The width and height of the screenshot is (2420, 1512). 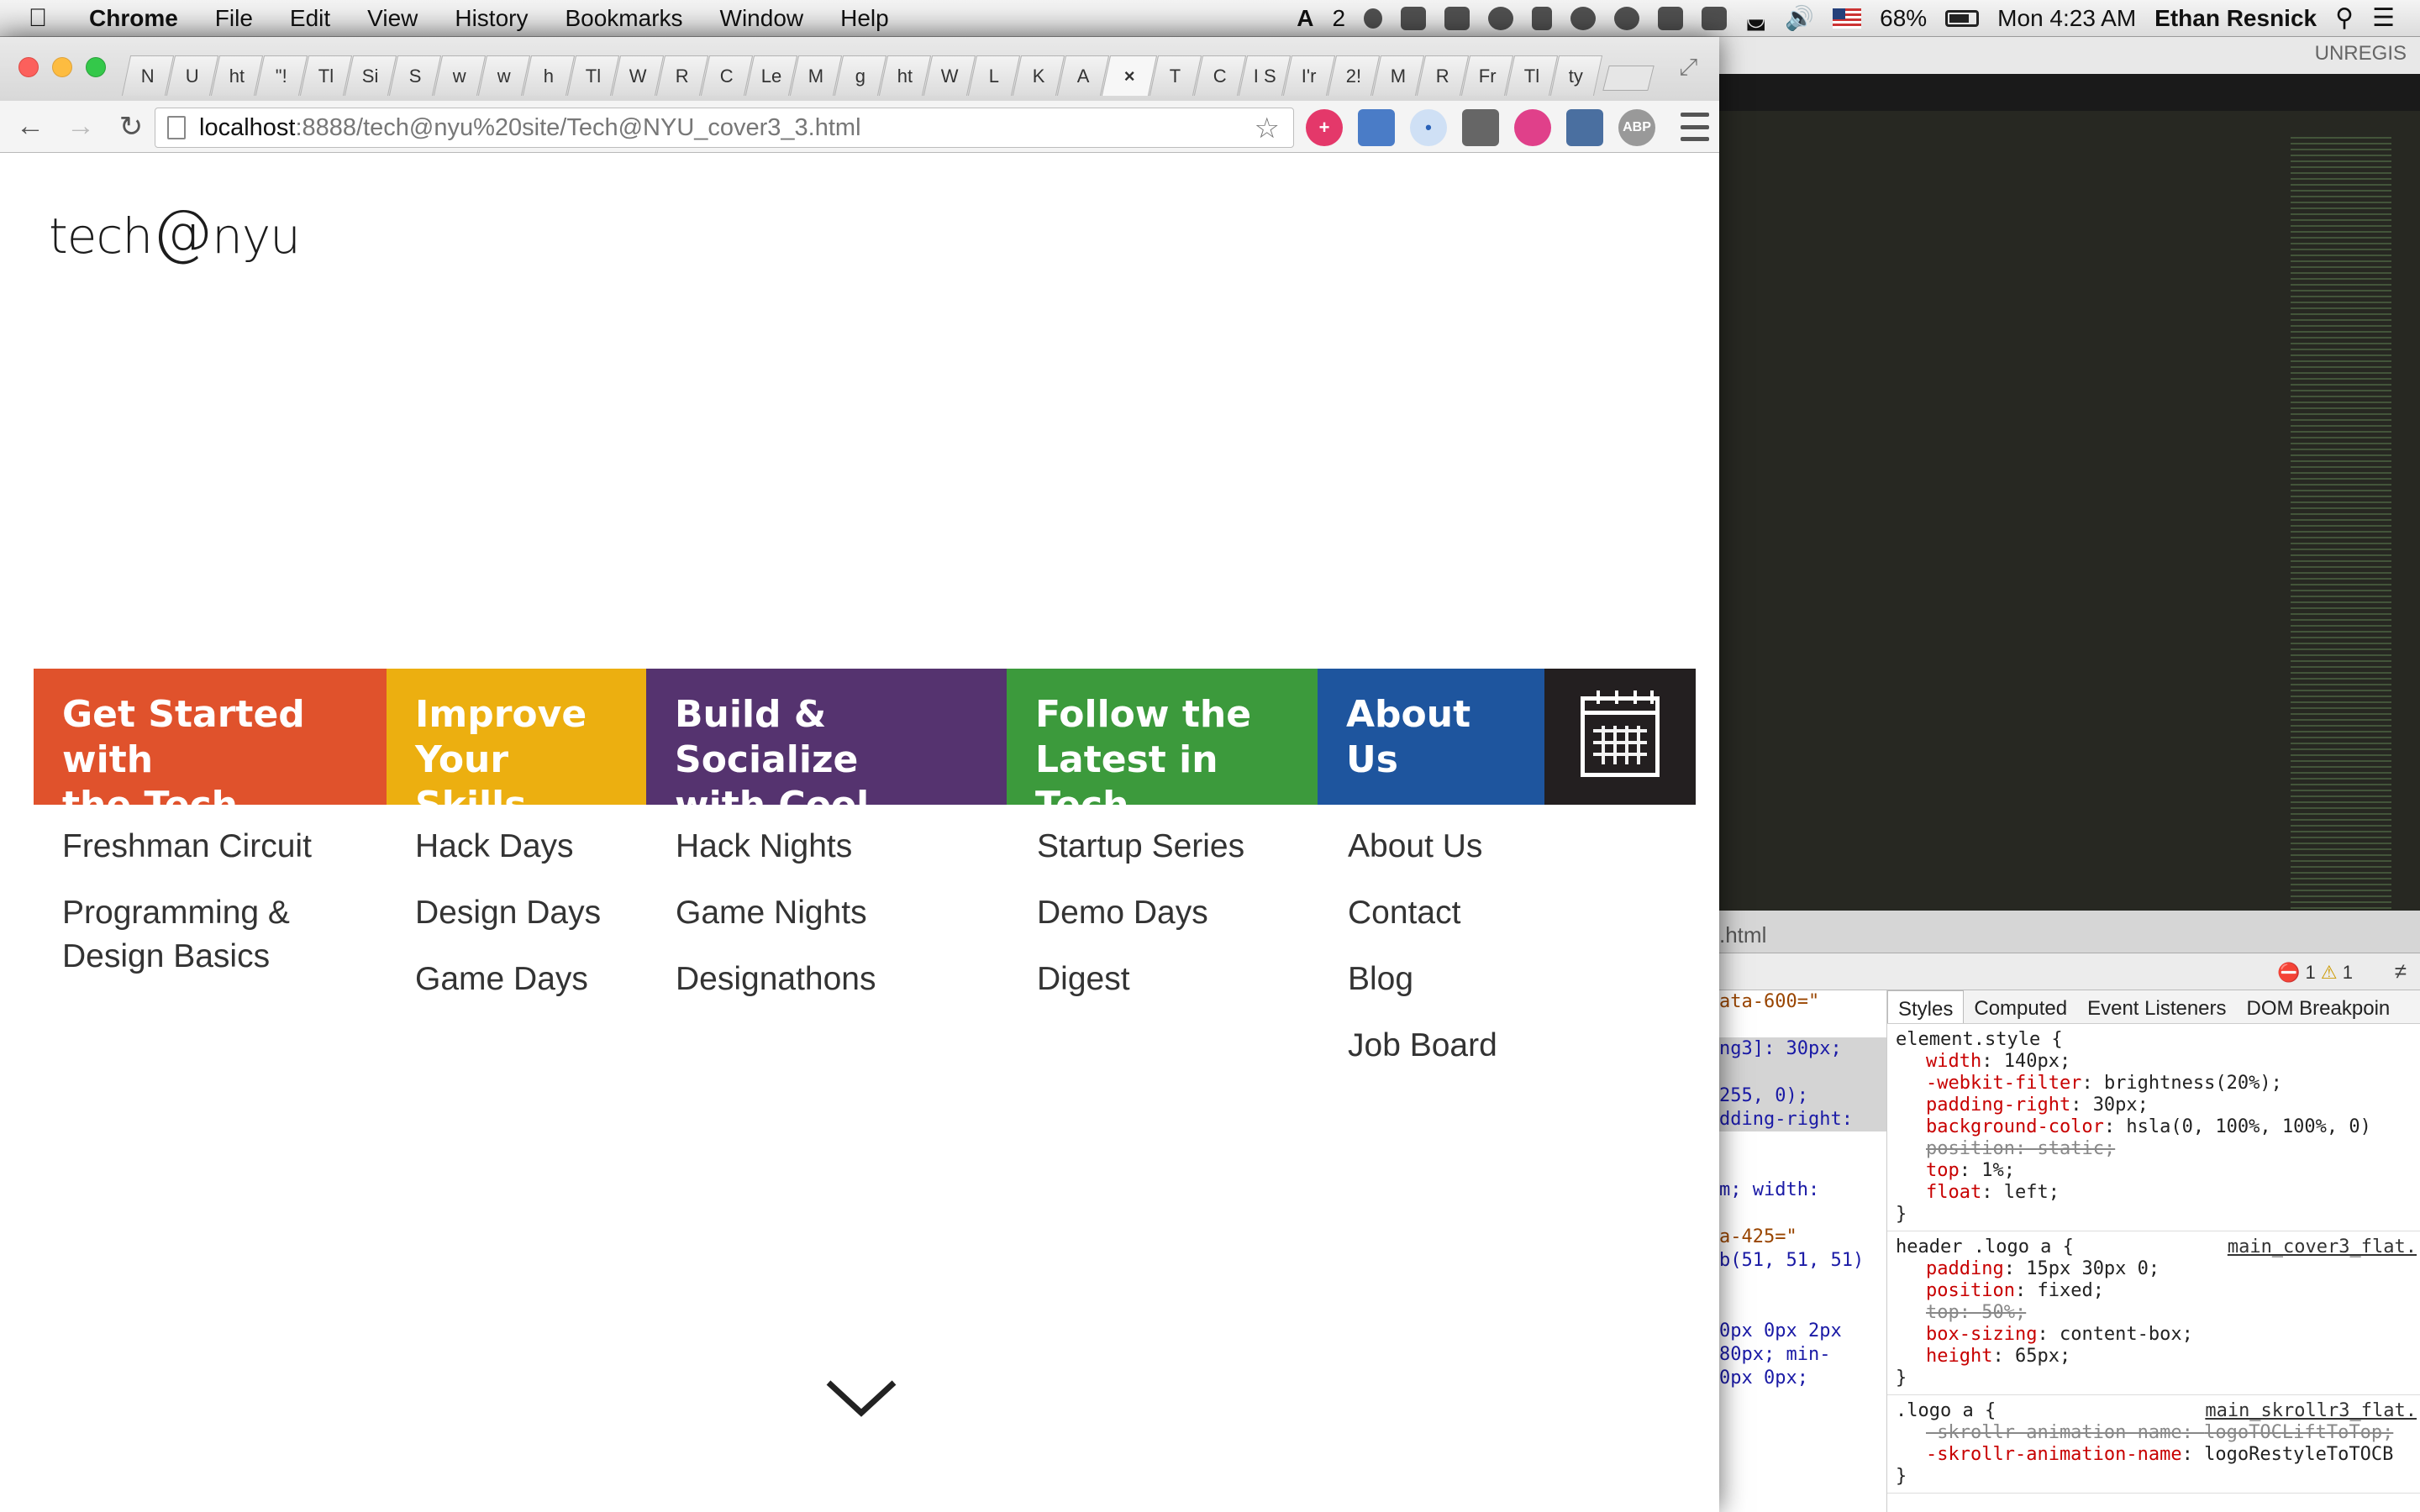 What do you see at coordinates (1422, 979) in the screenshot?
I see `link-blog: Blog` at bounding box center [1422, 979].